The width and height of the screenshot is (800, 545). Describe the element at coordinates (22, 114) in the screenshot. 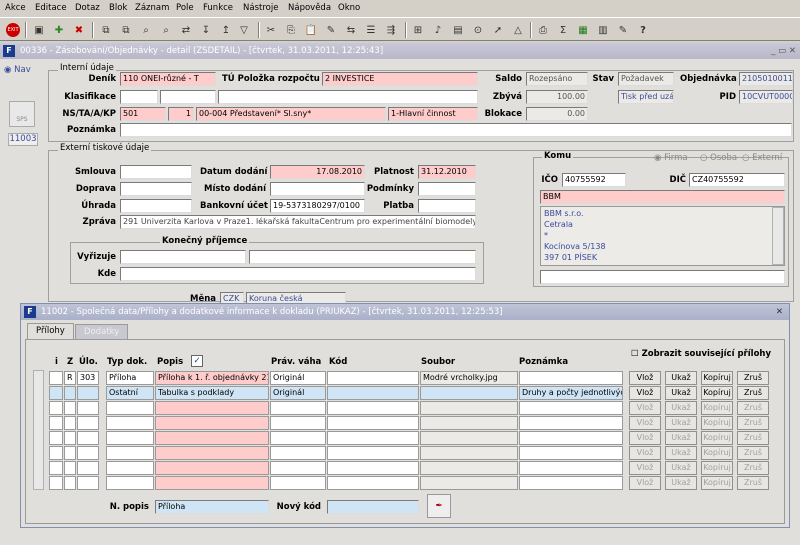

I see `sps-button: SPS` at that location.